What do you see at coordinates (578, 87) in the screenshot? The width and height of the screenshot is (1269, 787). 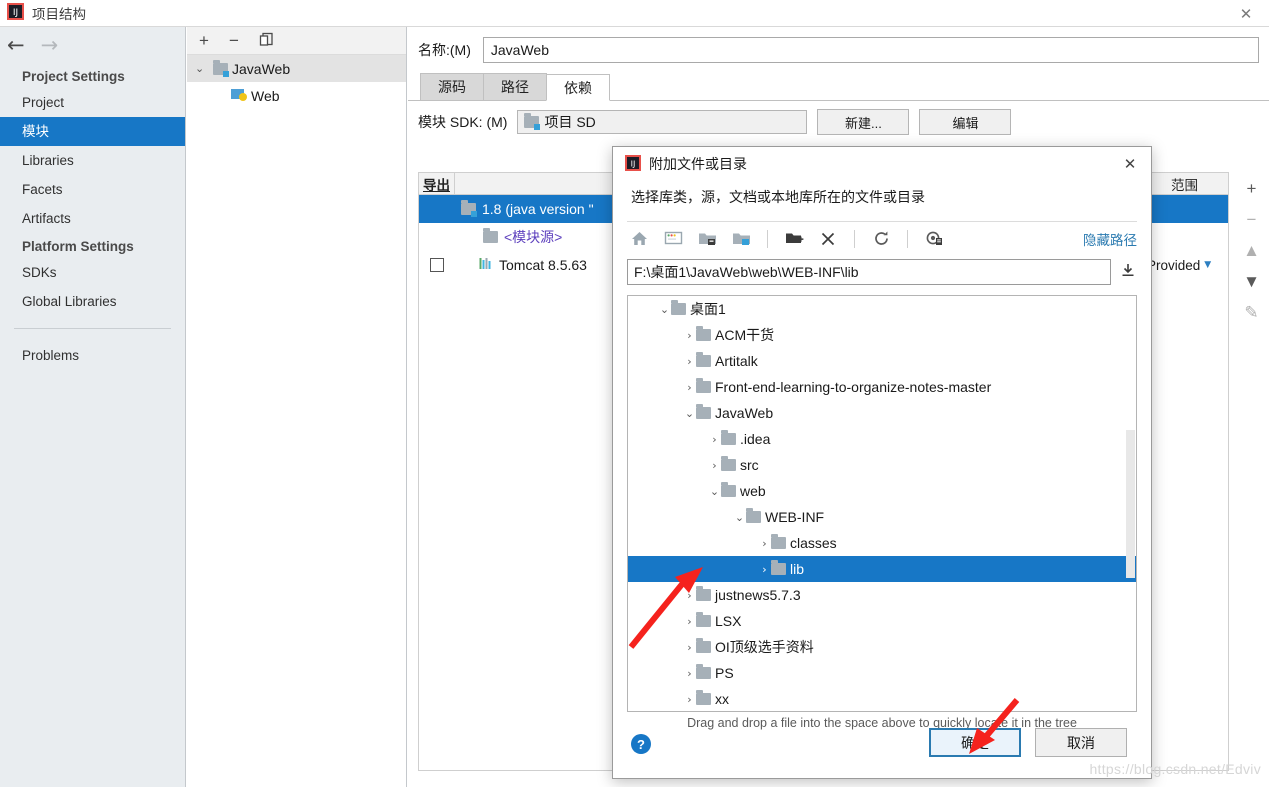 I see `tab-dependencies: 依赖` at bounding box center [578, 87].